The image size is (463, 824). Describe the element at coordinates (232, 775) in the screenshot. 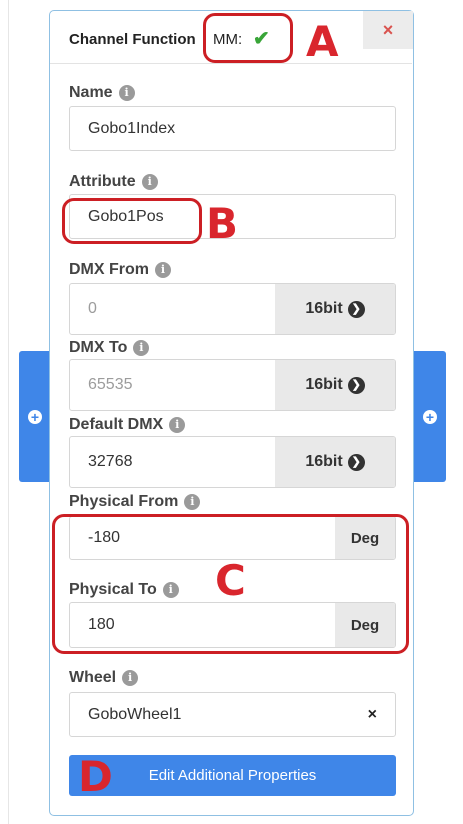

I see `edit-additional-properties-button: Edit Additional Properties` at that location.